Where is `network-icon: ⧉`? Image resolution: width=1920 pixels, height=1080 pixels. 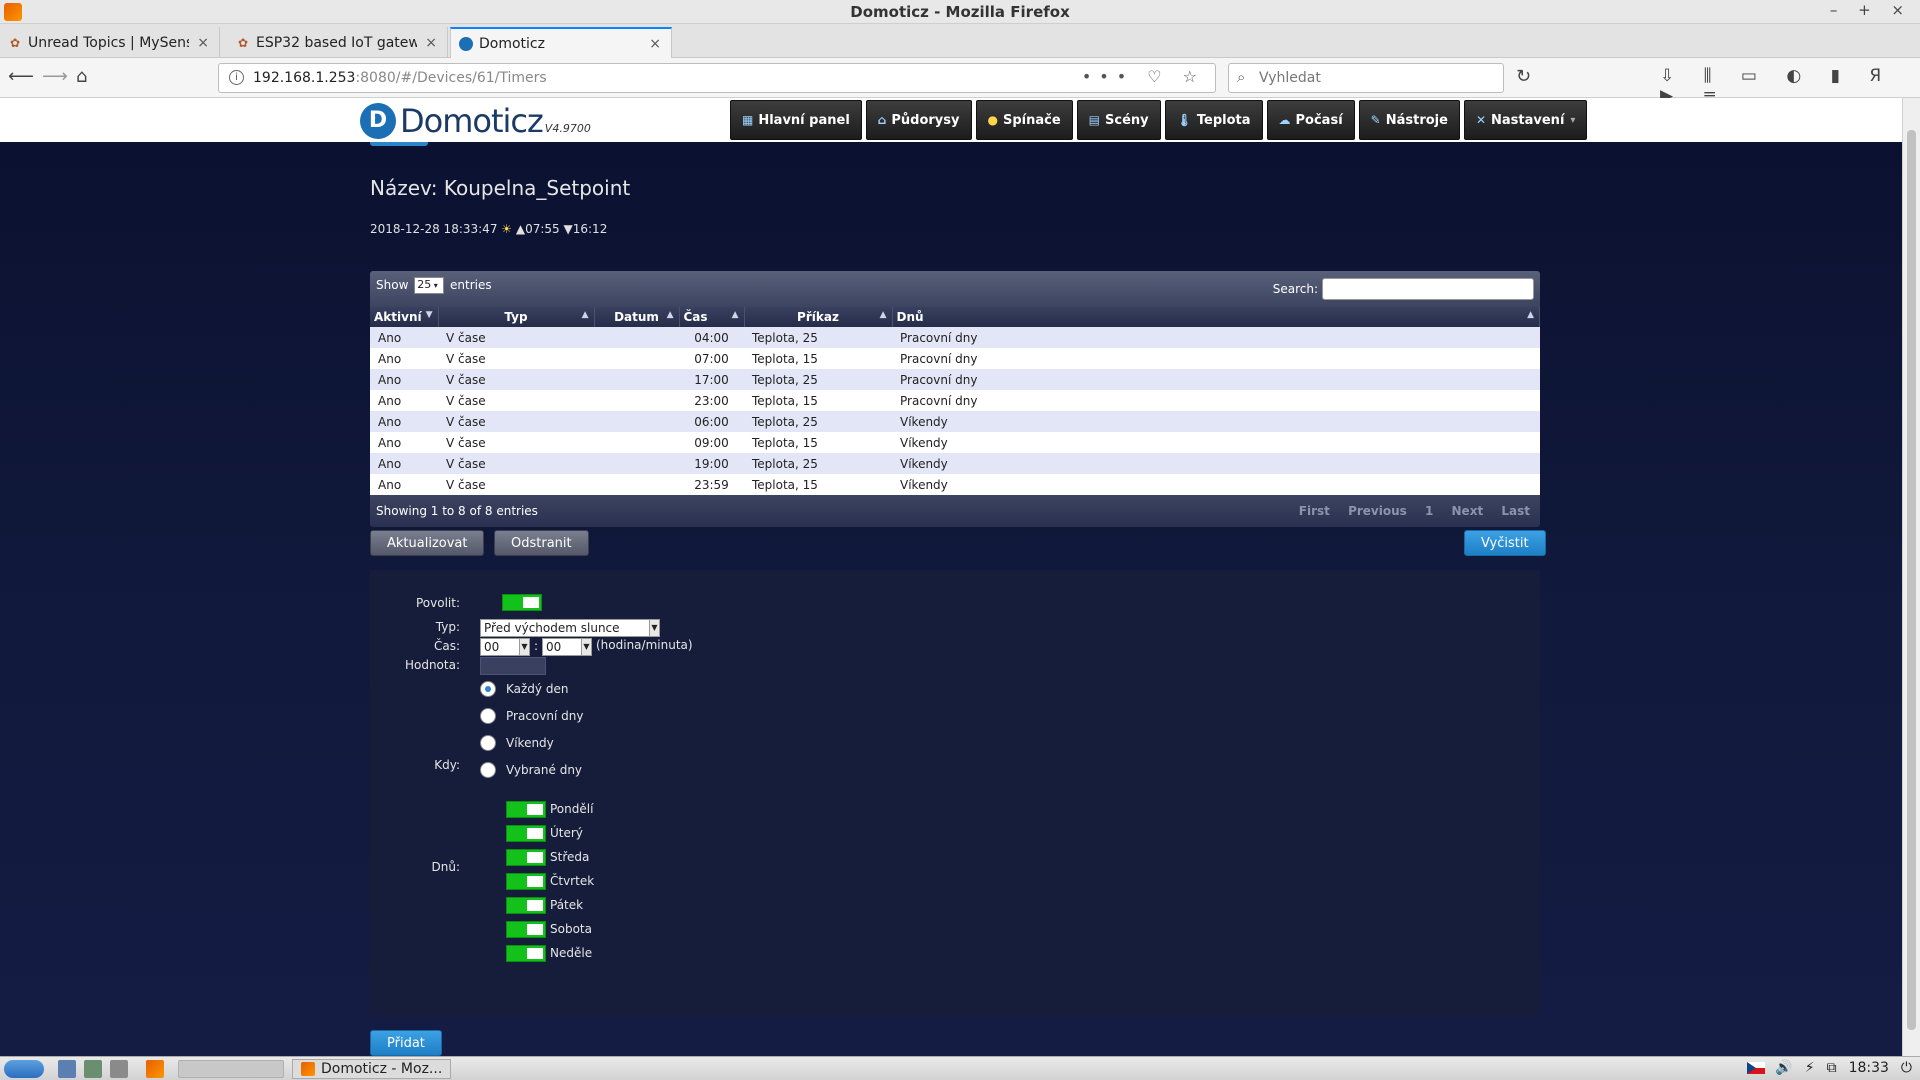
network-icon: ⧉ is located at coordinates (1832, 1068).